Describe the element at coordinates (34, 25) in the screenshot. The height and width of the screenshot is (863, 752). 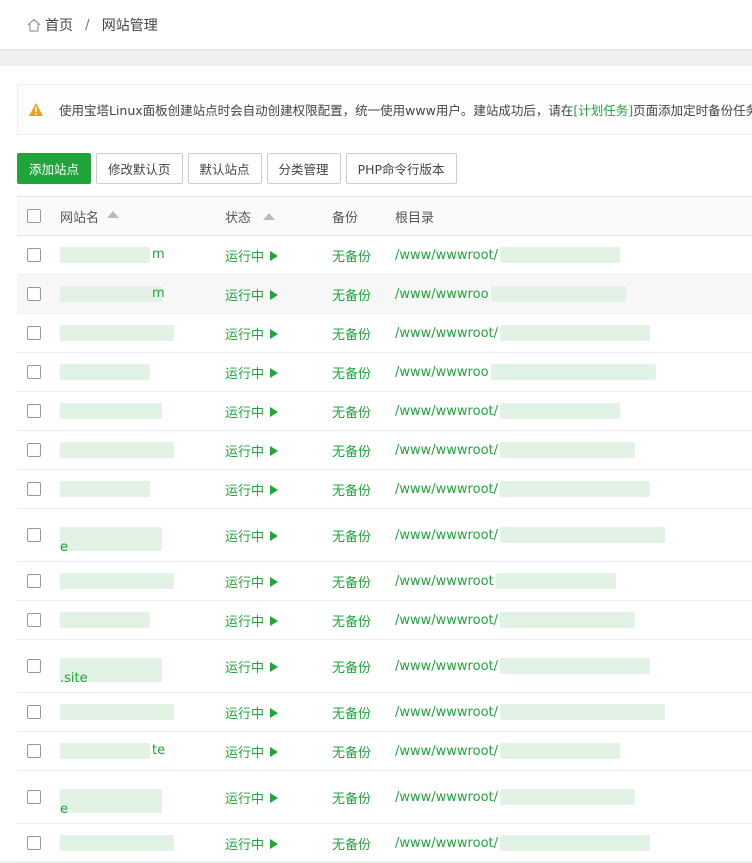
I see `home-icon` at that location.